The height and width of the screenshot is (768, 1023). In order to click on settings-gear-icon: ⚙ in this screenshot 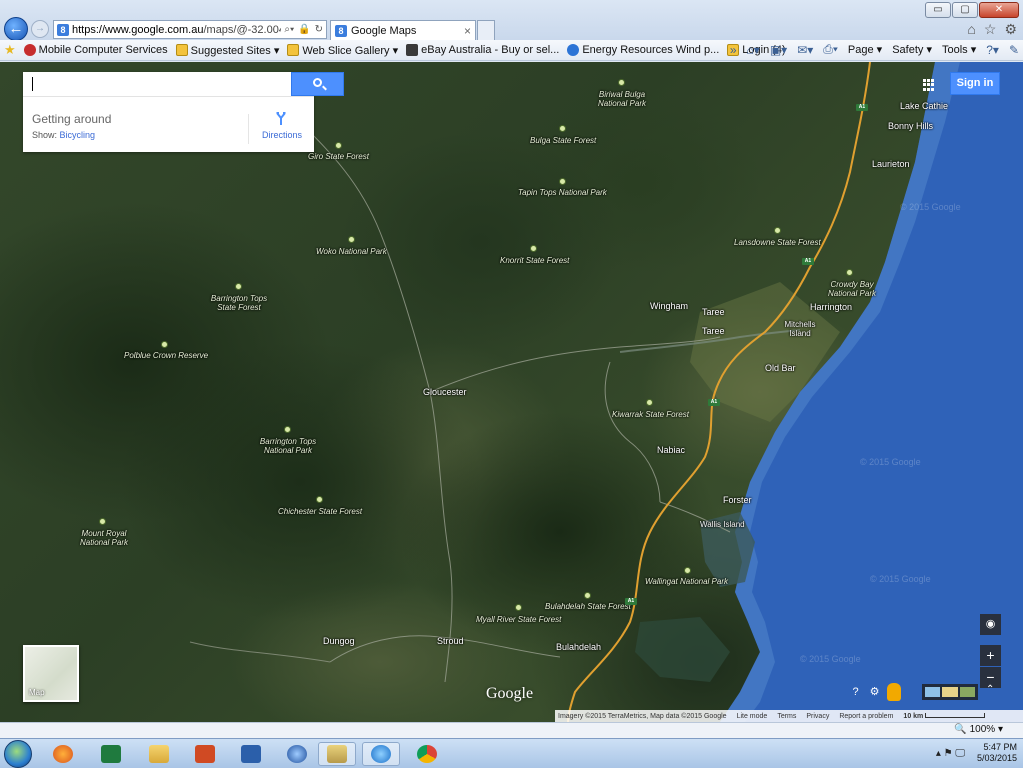, I will do `click(1010, 29)`.